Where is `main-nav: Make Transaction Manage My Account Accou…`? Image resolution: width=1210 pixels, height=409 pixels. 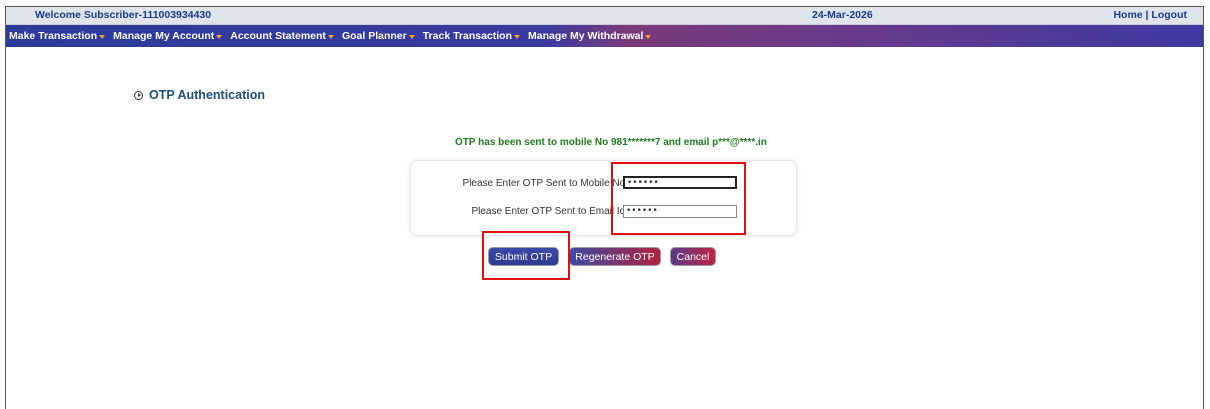 main-nav: Make Transaction Manage My Account Accou… is located at coordinates (604, 36).